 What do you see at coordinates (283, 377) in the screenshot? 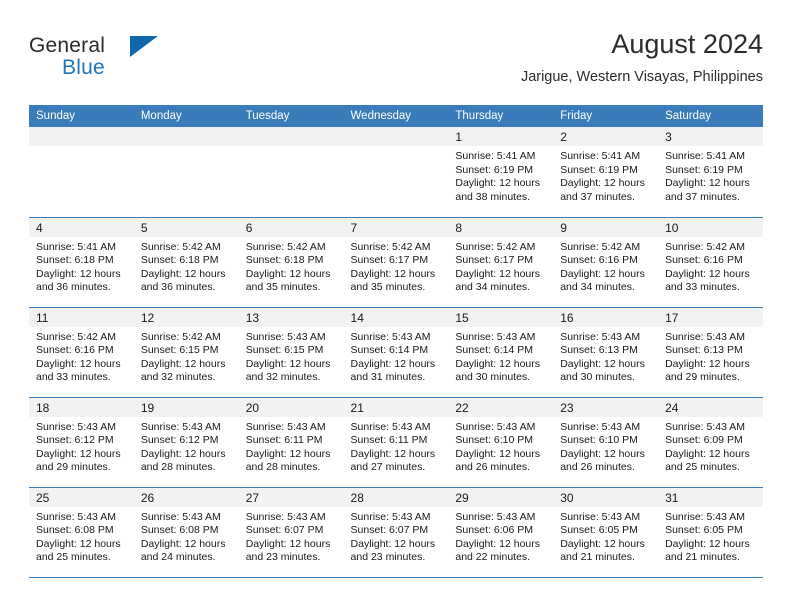
I see `daylight-text-line2: and 32 minutes.` at bounding box center [283, 377].